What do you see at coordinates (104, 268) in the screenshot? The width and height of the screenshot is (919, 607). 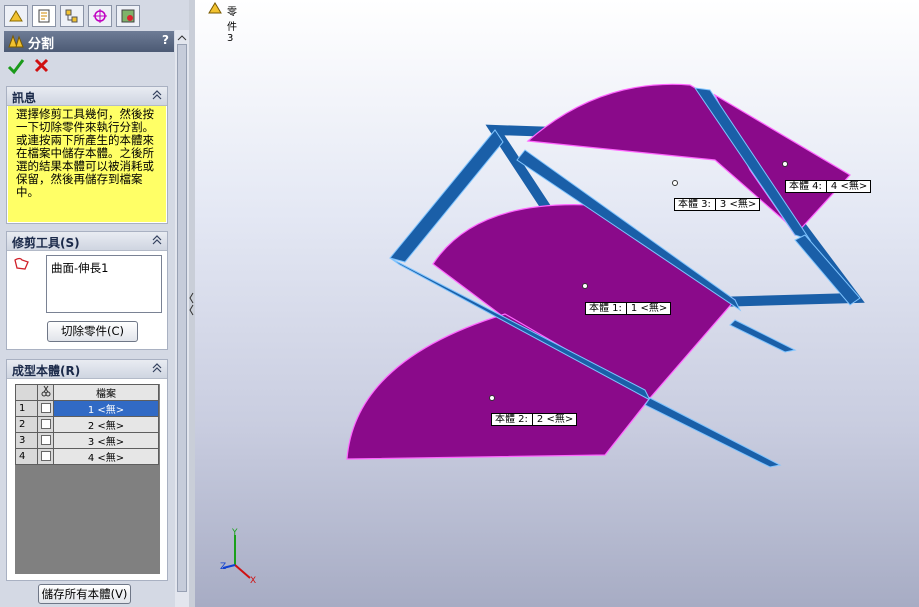 I see `list-item: 曲面-伸長1` at bounding box center [104, 268].